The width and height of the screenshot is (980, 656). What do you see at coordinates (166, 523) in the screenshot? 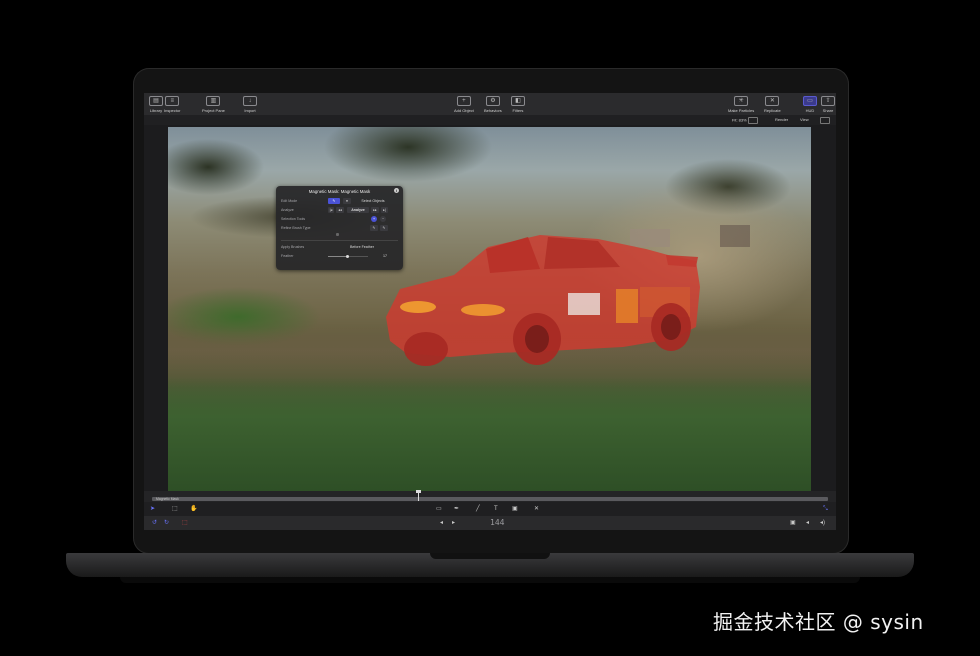
I see `loop-out-icon: ↻` at bounding box center [166, 523].